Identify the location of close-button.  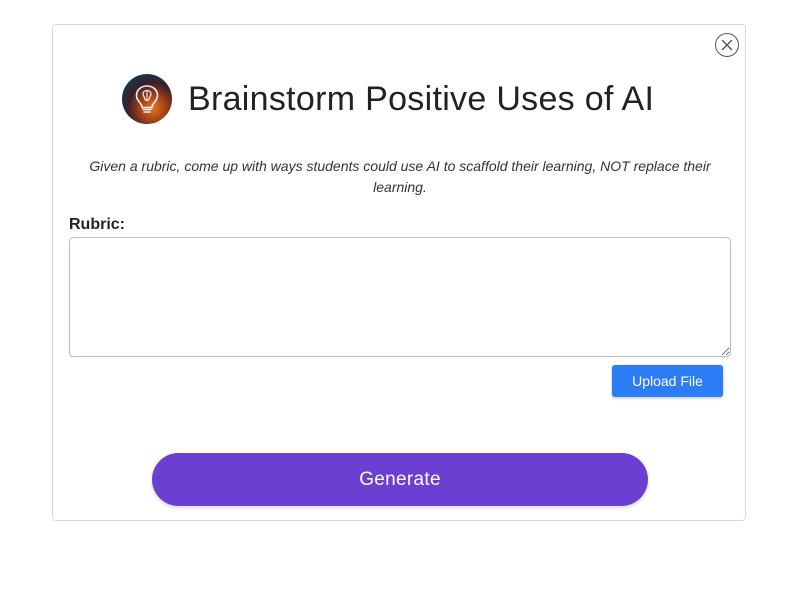
(727, 45).